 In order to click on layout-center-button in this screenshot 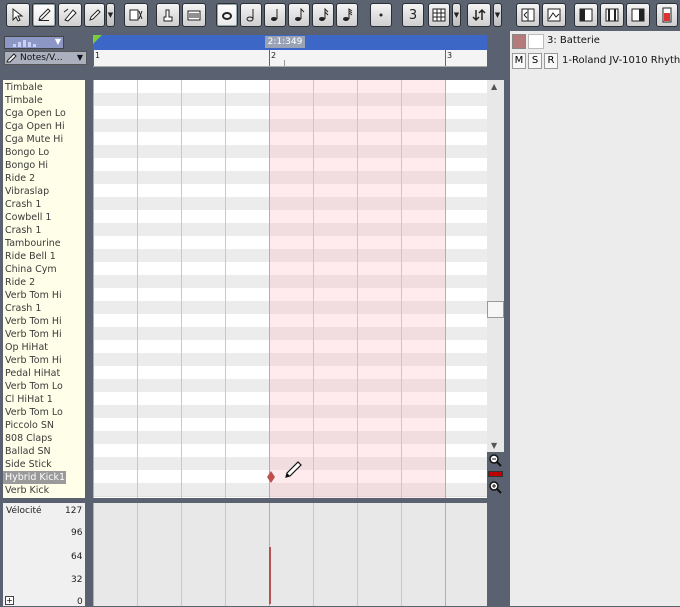, I will do `click(612, 15)`.